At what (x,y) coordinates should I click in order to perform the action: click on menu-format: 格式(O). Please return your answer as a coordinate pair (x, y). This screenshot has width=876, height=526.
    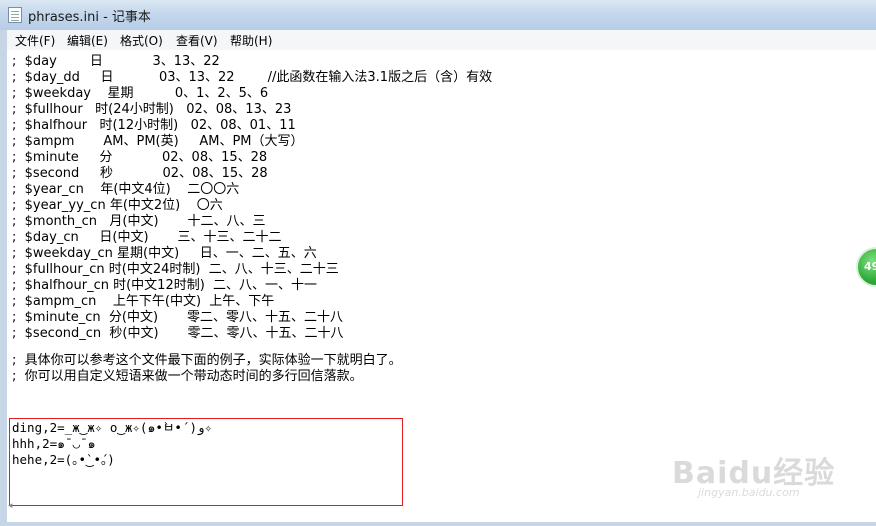
    Looking at the image, I should click on (141, 40).